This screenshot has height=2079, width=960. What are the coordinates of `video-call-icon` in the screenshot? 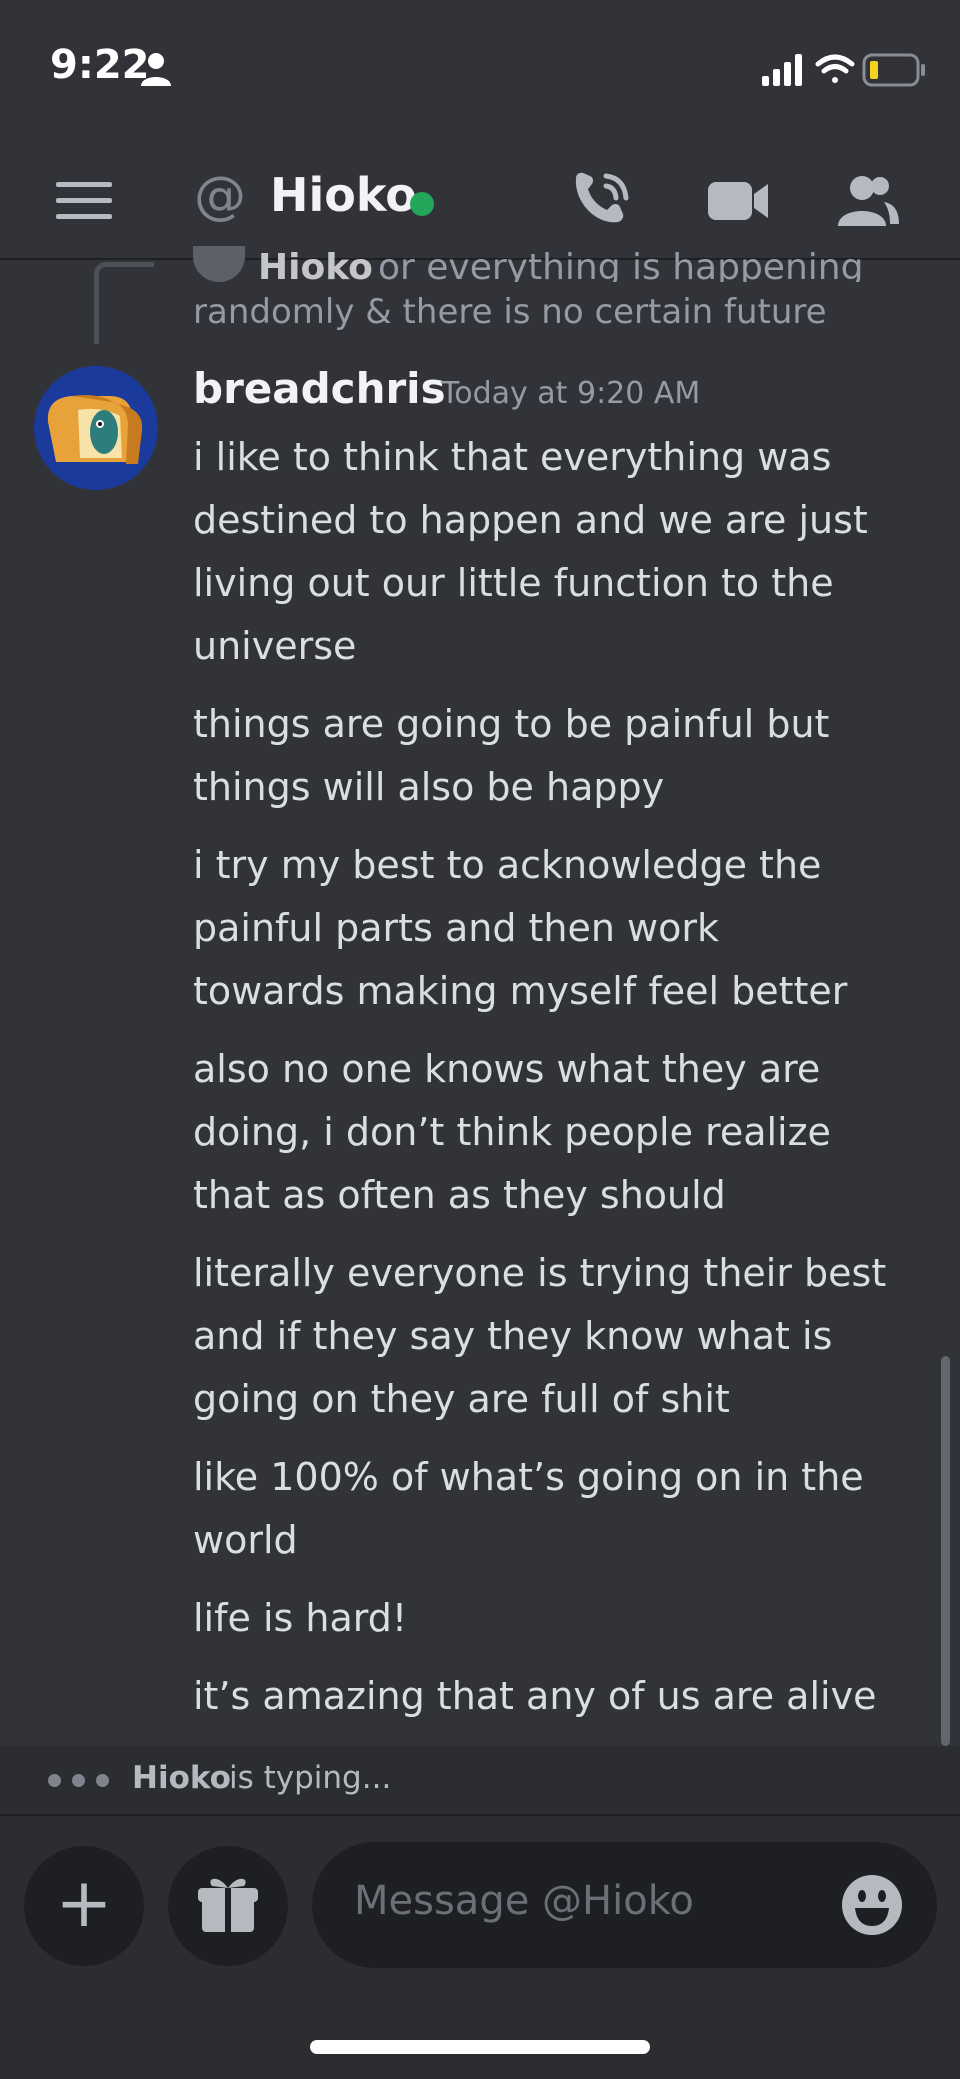 It's located at (738, 200).